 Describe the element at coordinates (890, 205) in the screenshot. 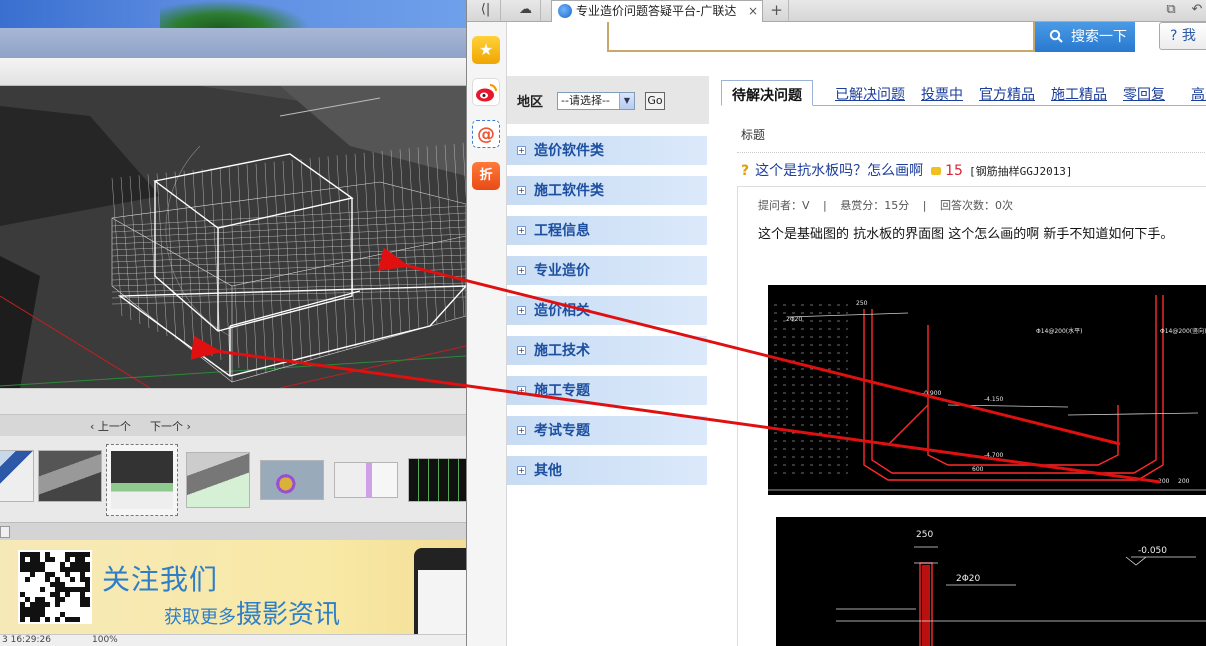

I see `question-meta: 提问者：V | 悬赏分：15分 | 回答次数：0次` at that location.